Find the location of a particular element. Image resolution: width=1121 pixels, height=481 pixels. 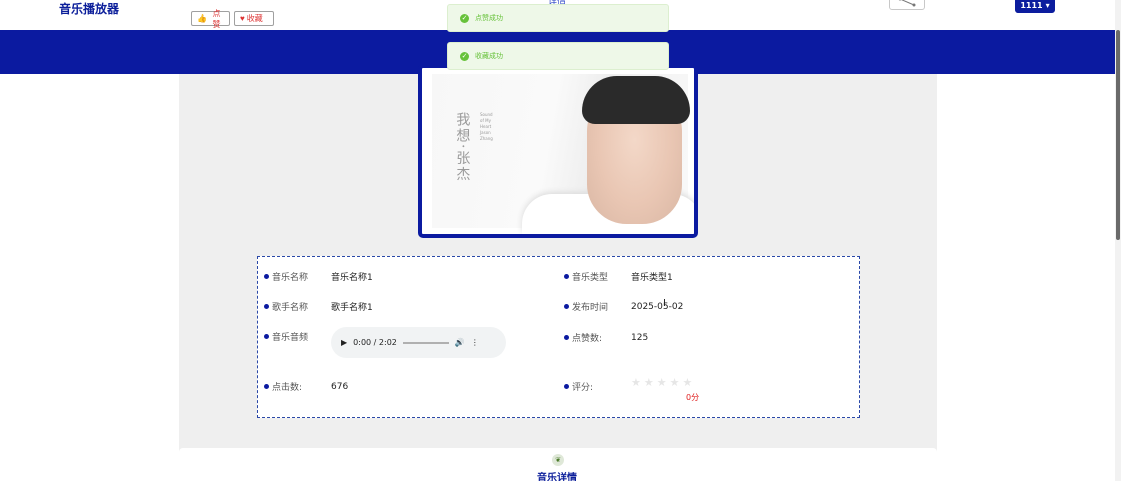

favorite-label: 收藏 is located at coordinates (254, 18).